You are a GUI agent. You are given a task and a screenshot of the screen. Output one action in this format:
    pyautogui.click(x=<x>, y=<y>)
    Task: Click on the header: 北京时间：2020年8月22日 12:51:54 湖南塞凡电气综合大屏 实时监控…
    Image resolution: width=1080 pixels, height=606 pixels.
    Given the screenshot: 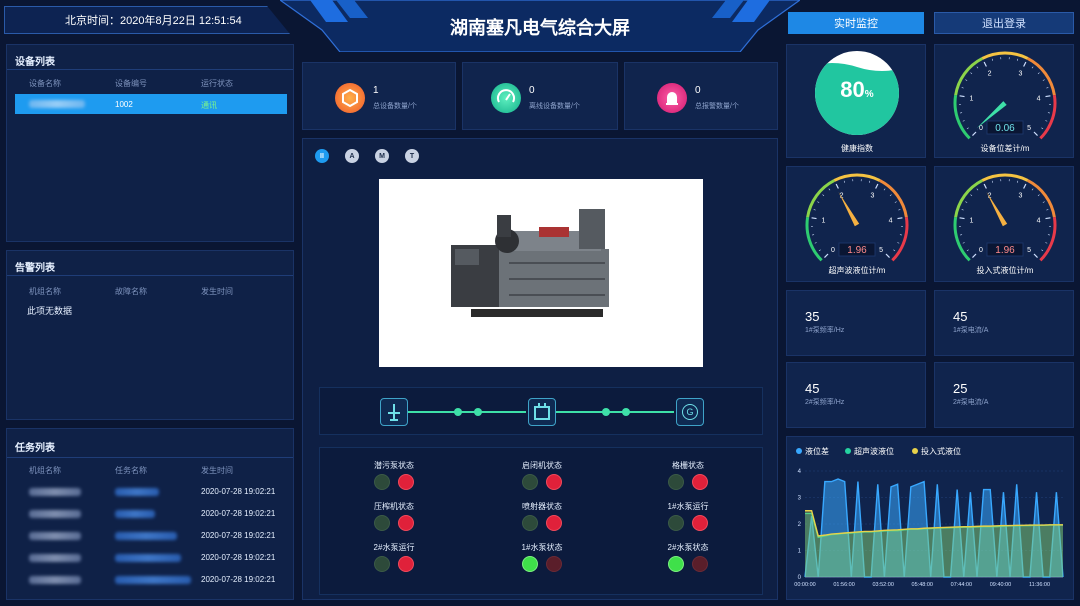 What is the action you would take?
    pyautogui.click(x=540, y=22)
    